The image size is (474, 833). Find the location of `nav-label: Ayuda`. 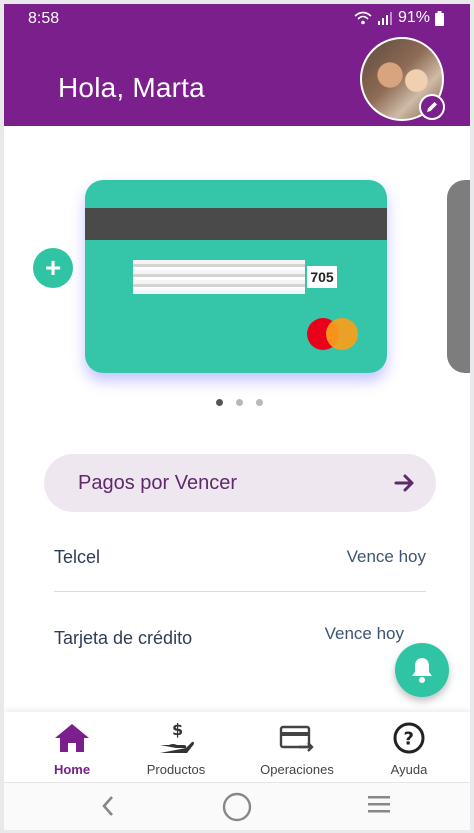

nav-label: Ayuda is located at coordinates (409, 769).